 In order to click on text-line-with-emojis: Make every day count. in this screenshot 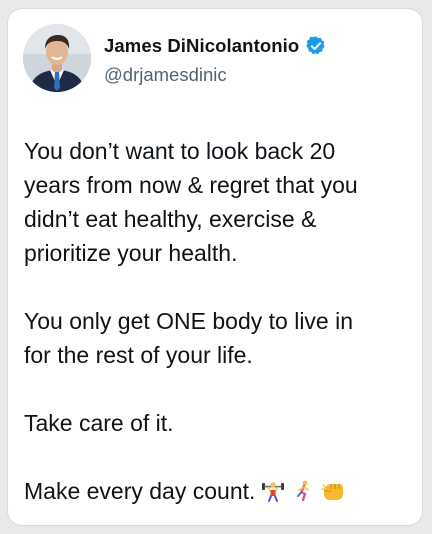, I will do `click(220, 491)`.